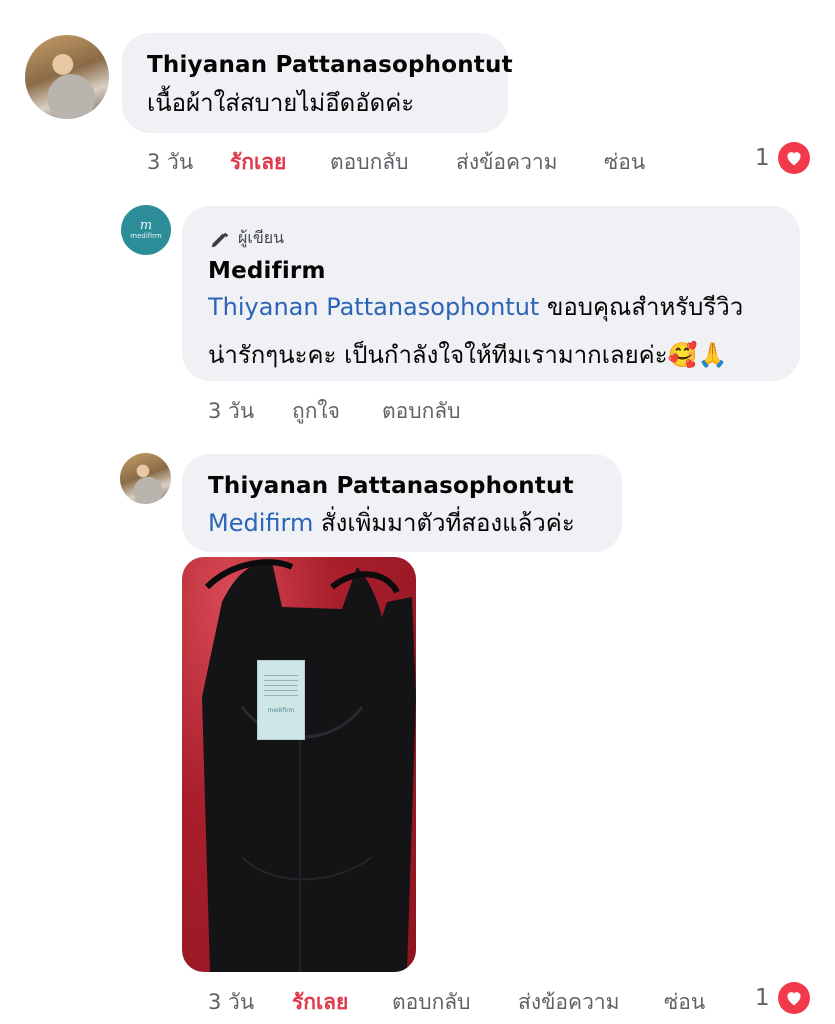  Describe the element at coordinates (260, 523) in the screenshot. I see `mention-link: Medifirm` at that location.